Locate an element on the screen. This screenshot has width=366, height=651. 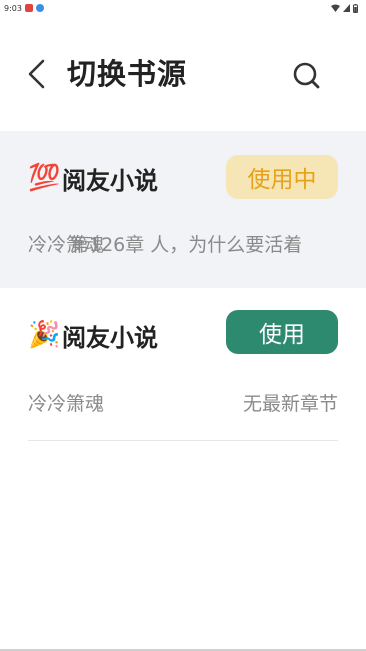
status-left: 9:03 is located at coordinates (24, 8).